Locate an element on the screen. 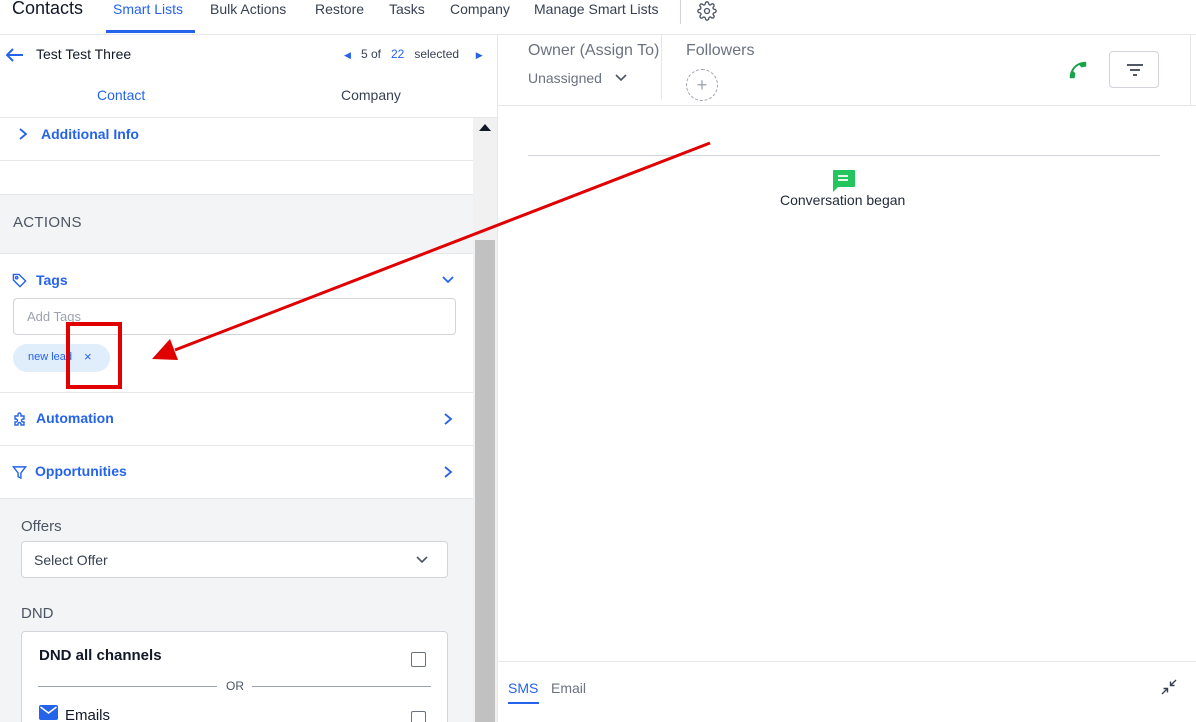 The height and width of the screenshot is (722, 1196). record-pager: ◀ 5 of 22 selected ▶ is located at coordinates (413, 54).